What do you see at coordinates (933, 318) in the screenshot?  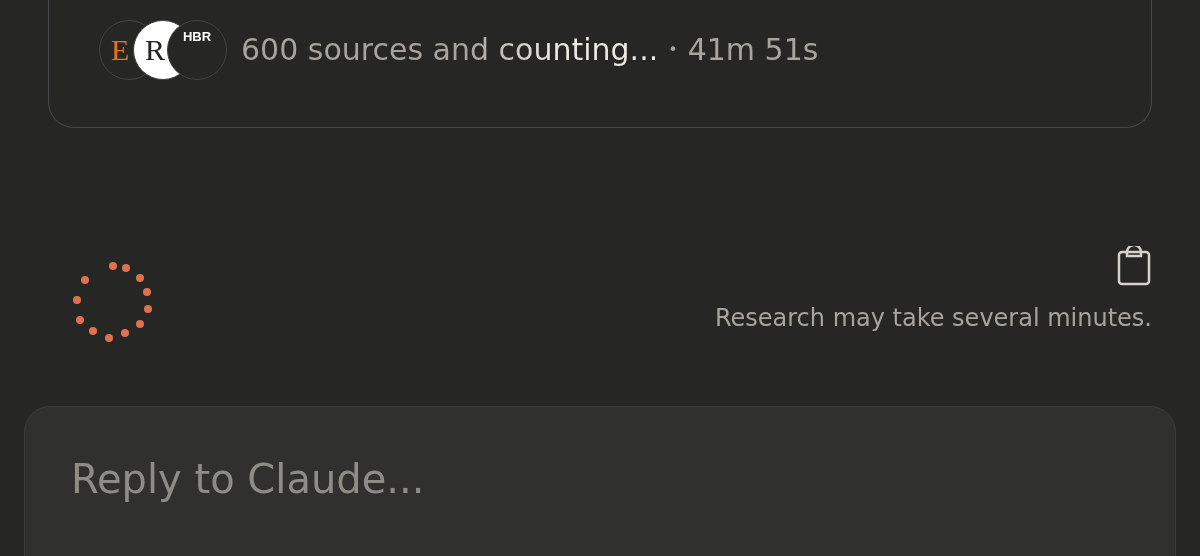 I see `research-note: Research may take several minutes.` at bounding box center [933, 318].